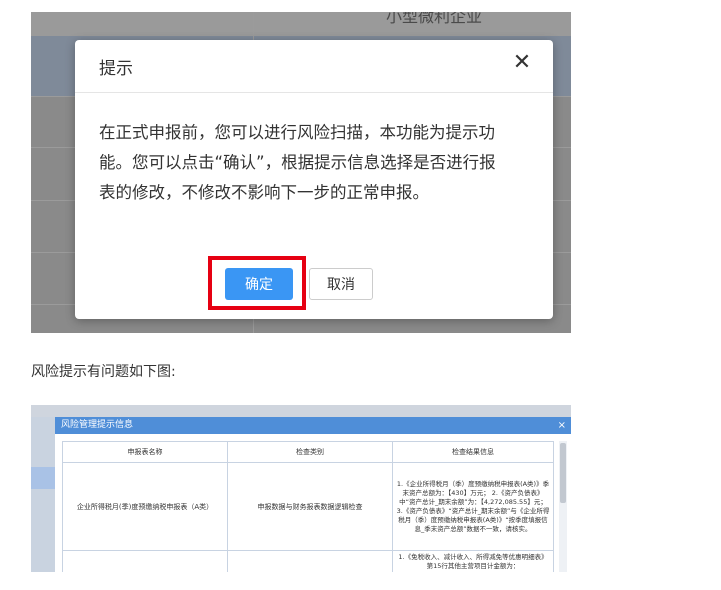  What do you see at coordinates (145, 561) in the screenshot?
I see `table-cell-name` at bounding box center [145, 561].